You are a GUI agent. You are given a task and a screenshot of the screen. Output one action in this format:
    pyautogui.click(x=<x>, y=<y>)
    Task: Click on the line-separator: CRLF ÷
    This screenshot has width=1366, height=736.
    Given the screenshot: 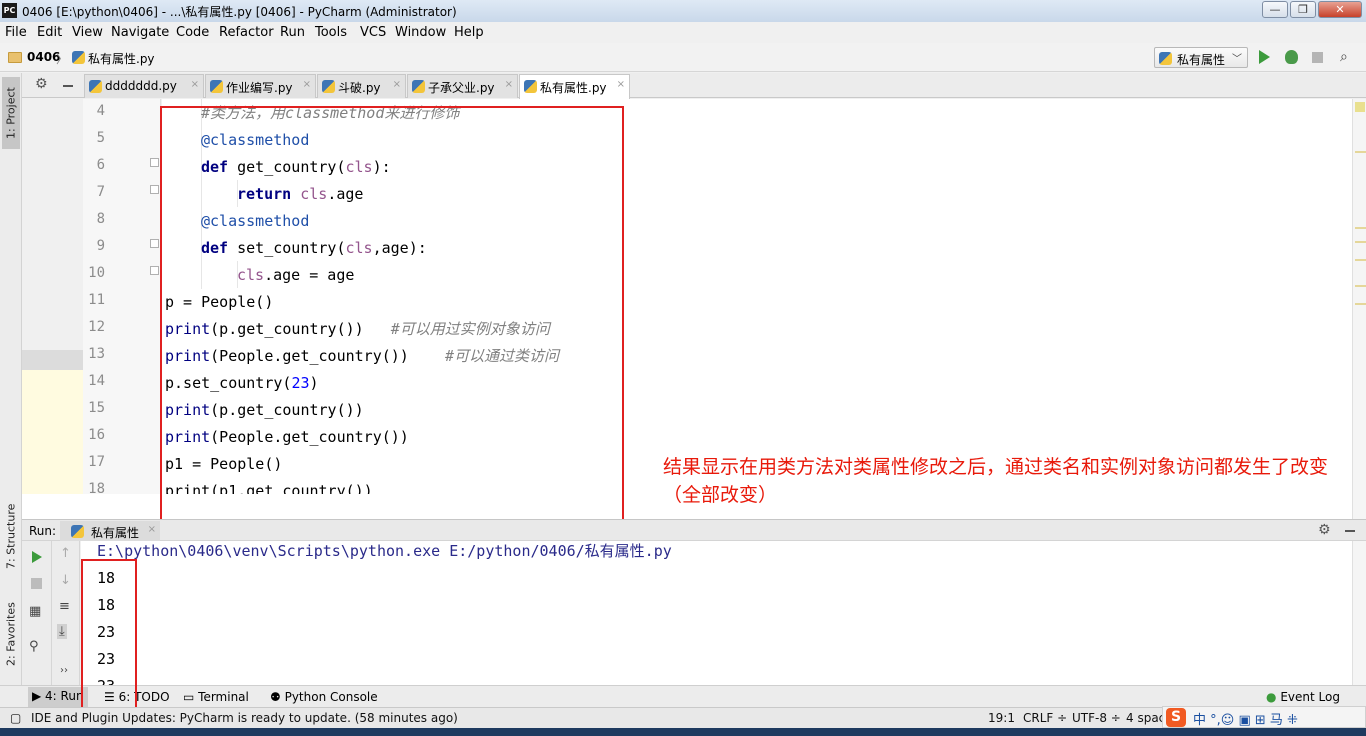 What is the action you would take?
    pyautogui.click(x=1045, y=718)
    